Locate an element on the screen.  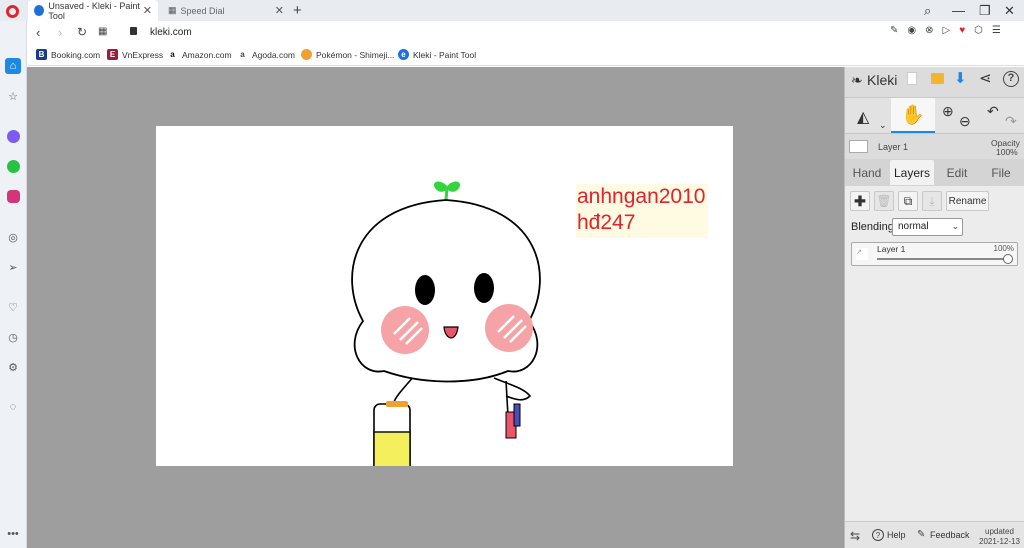
zoom-out-icon: ⊖ is located at coordinates (965, 121).